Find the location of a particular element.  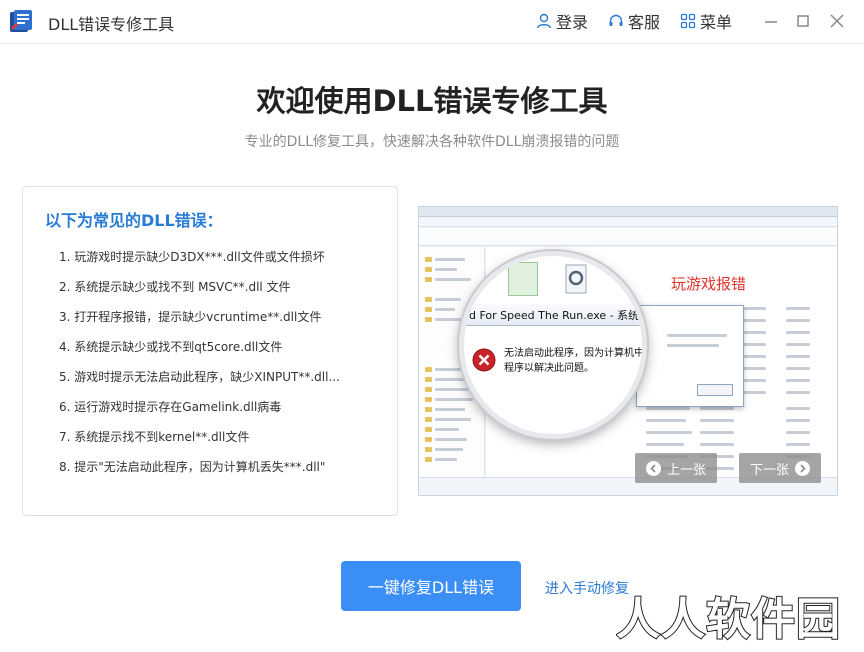

preview-window-toolbar is located at coordinates (628, 237).